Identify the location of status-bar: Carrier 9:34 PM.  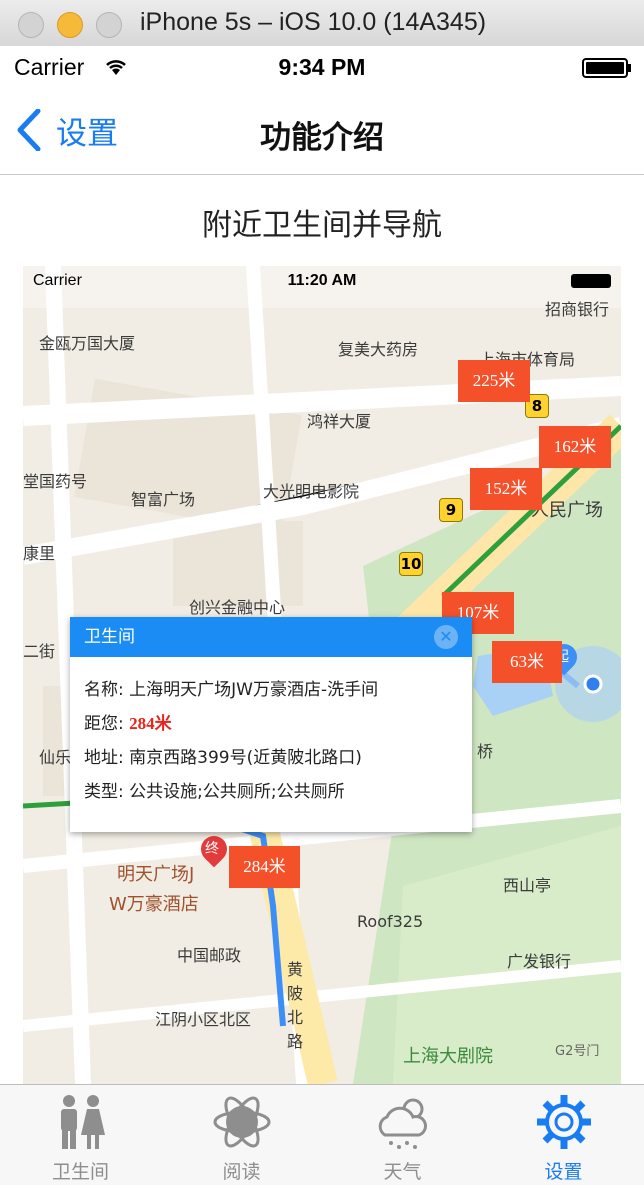
(322, 67).